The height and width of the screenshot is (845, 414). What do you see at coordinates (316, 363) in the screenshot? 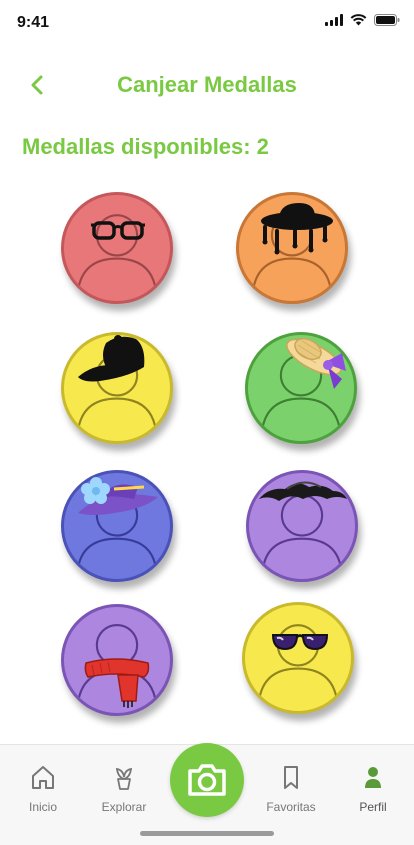
I see `straw-hat-icon` at bounding box center [316, 363].